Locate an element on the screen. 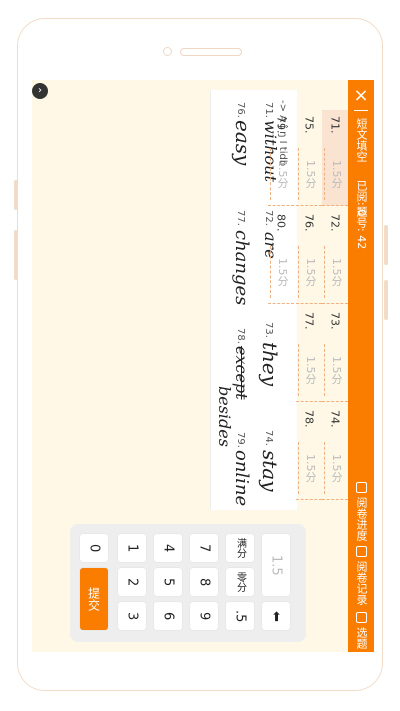 The image size is (400, 711). zero-score-button: 零分 is located at coordinates (240, 582).